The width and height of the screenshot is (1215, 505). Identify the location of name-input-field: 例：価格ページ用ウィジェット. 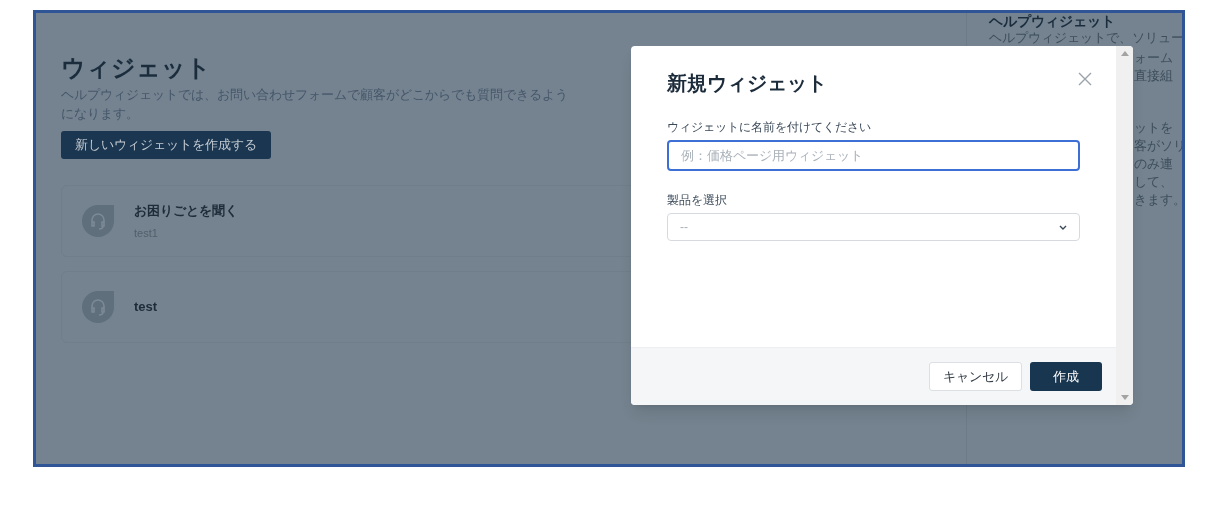
(873, 155).